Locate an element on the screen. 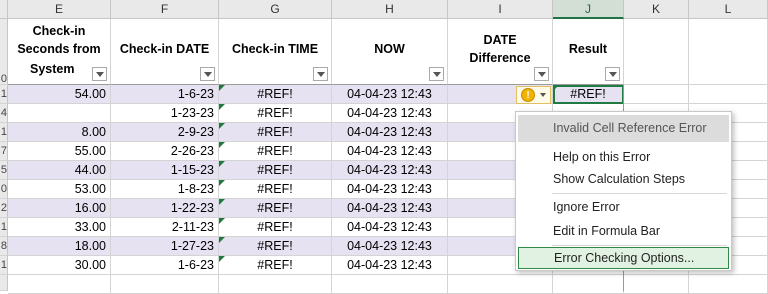 This screenshot has height=294, width=768. row-number is located at coordinates (4, 283).